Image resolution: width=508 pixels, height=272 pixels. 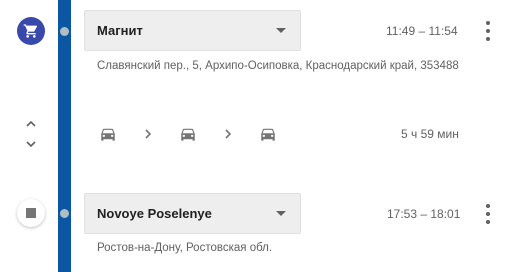 I want to click on expand-collapse-icon, so click(x=31, y=134).